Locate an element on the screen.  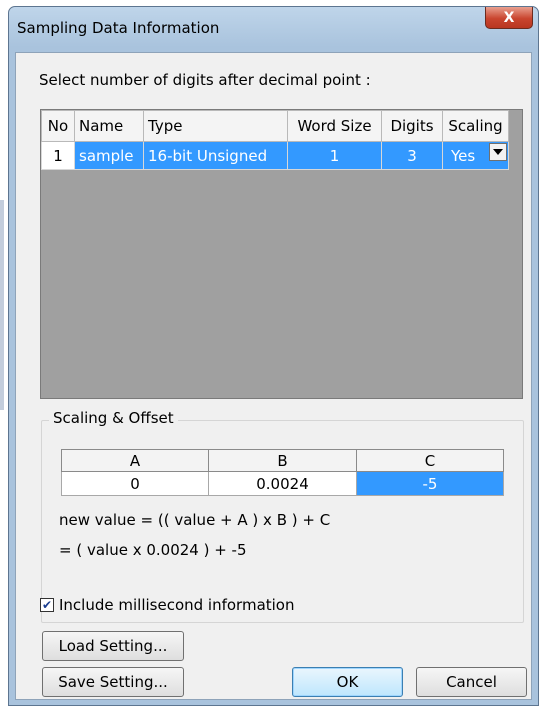
title-bar: Sampling Data Information X is located at coordinates (273, 30).